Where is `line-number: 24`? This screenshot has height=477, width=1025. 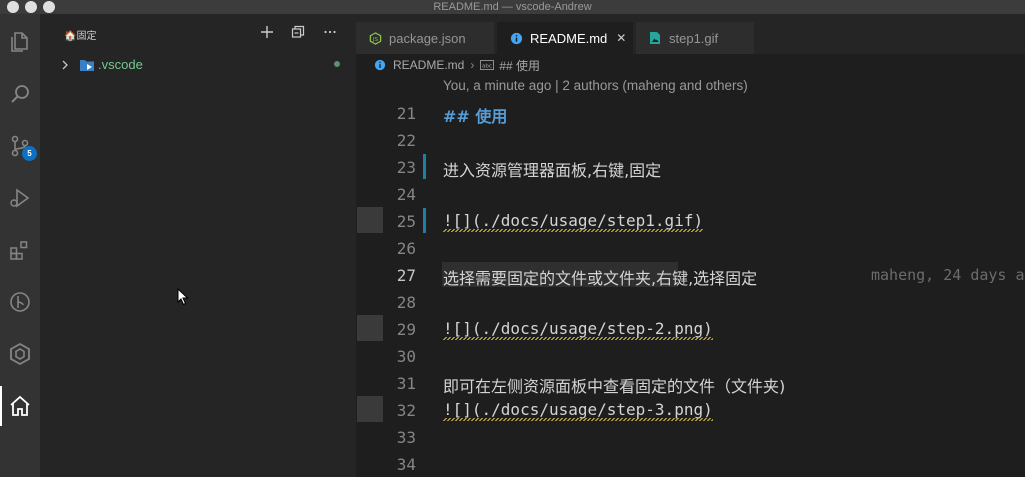 line-number: 24 is located at coordinates (406, 194).